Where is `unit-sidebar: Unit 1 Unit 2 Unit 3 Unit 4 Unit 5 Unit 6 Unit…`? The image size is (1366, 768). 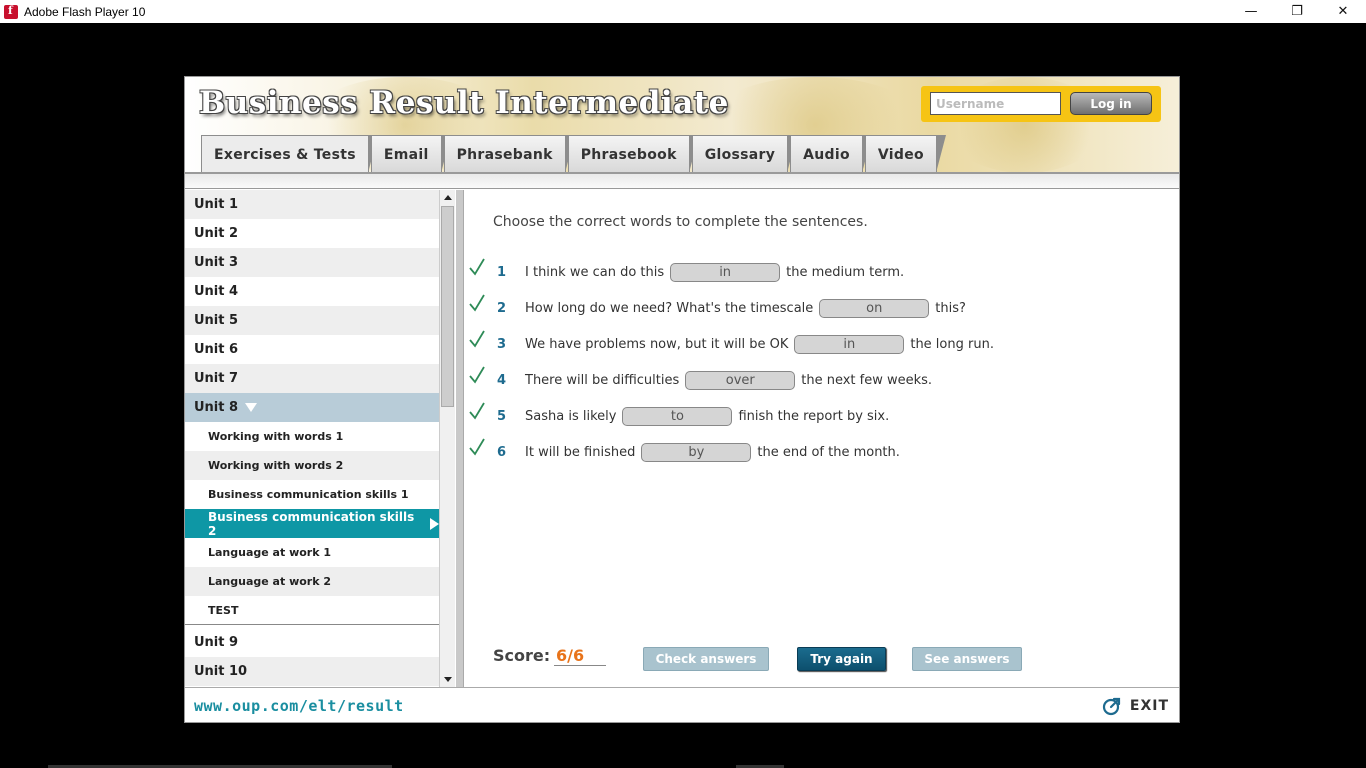 unit-sidebar: Unit 1 Unit 2 Unit 3 Unit 4 Unit 5 Unit 6 Unit… is located at coordinates (312, 438).